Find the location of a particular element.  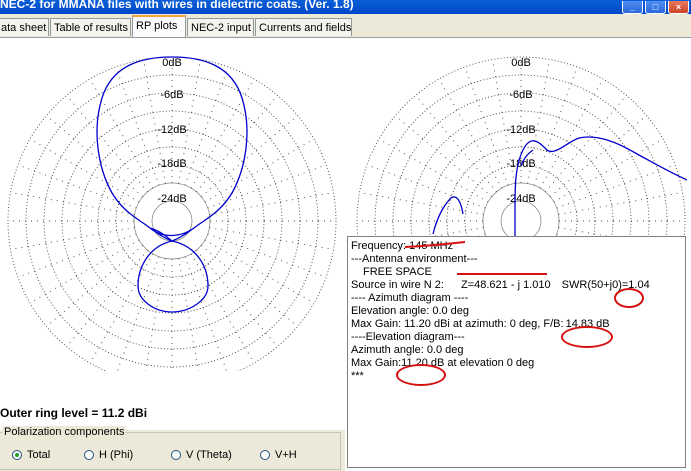

radio-v-theta: V (Theta) is located at coordinates (201, 455).